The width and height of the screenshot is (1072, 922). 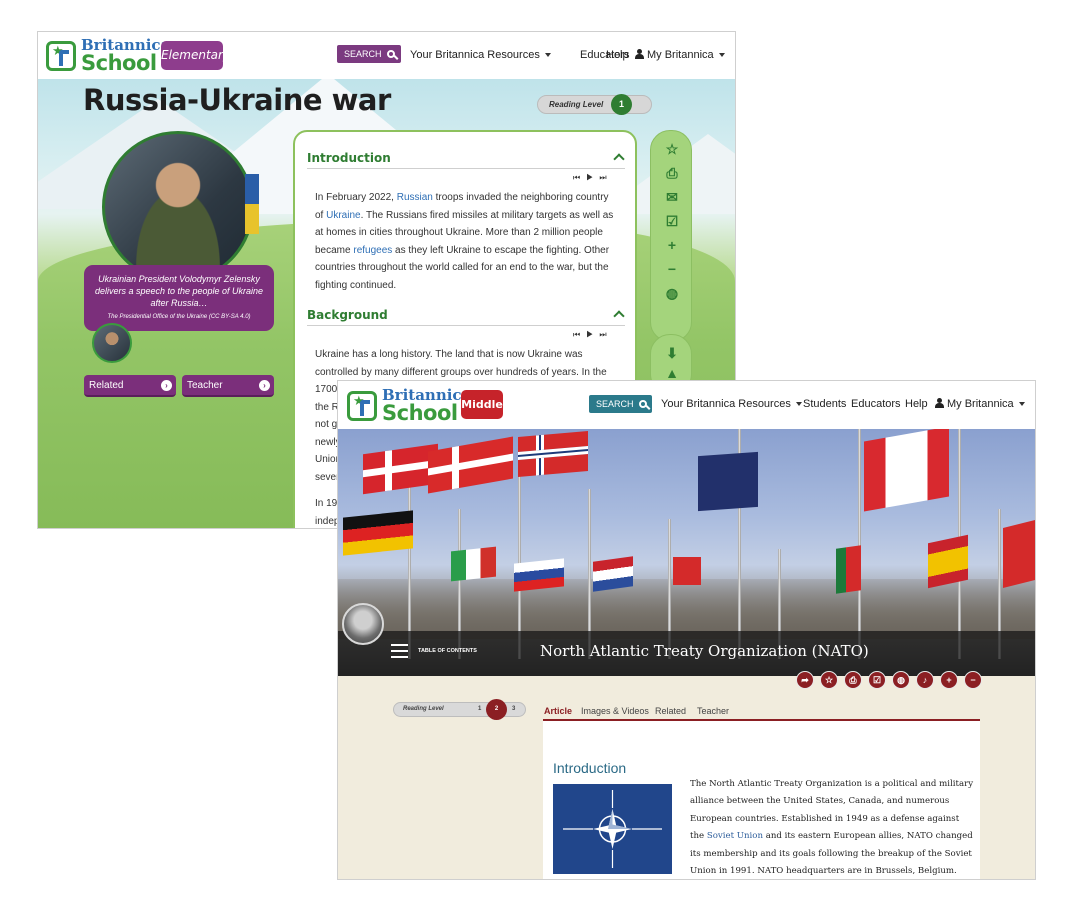 I want to click on flag-netherlands, so click(x=613, y=574).